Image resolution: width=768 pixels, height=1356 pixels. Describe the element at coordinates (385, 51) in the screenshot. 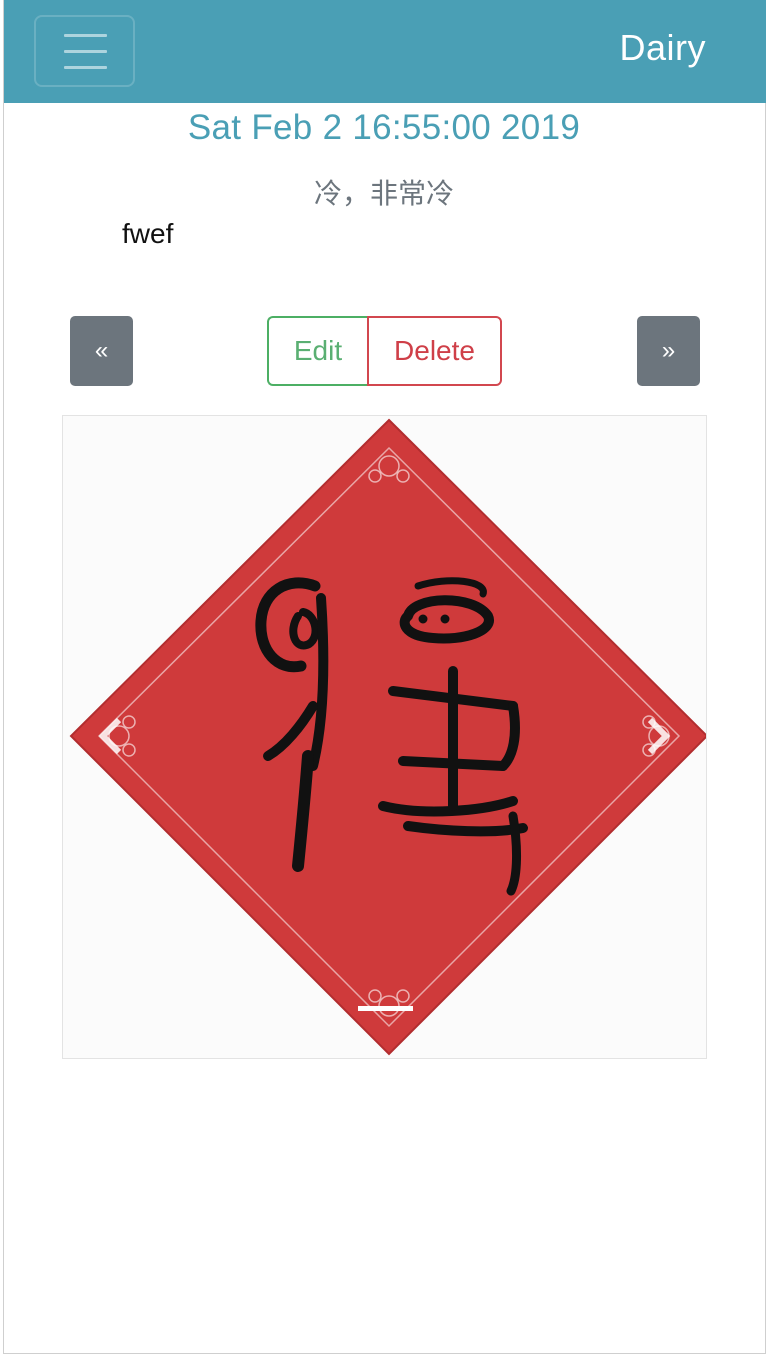

I see `navbar: Dairy` at that location.